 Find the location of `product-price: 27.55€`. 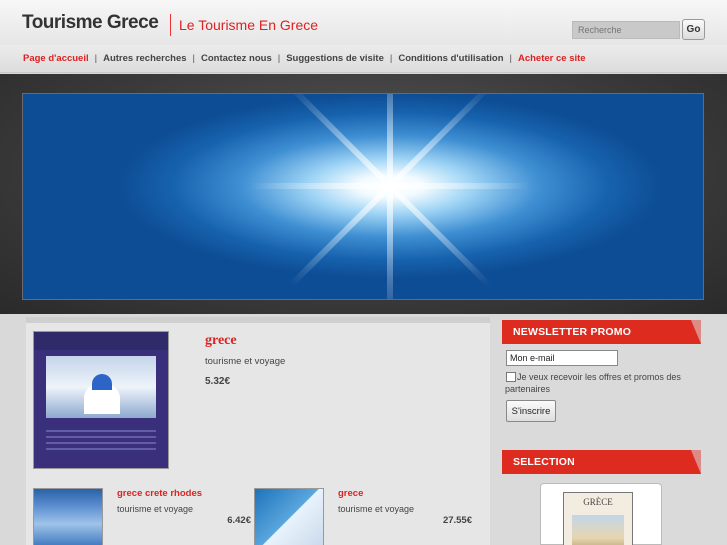

product-price: 27.55€ is located at coordinates (457, 520).